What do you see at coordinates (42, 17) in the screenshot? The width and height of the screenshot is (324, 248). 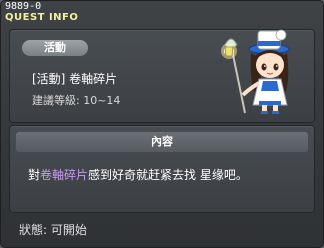 I see `window-title: QUEST INFO` at bounding box center [42, 17].